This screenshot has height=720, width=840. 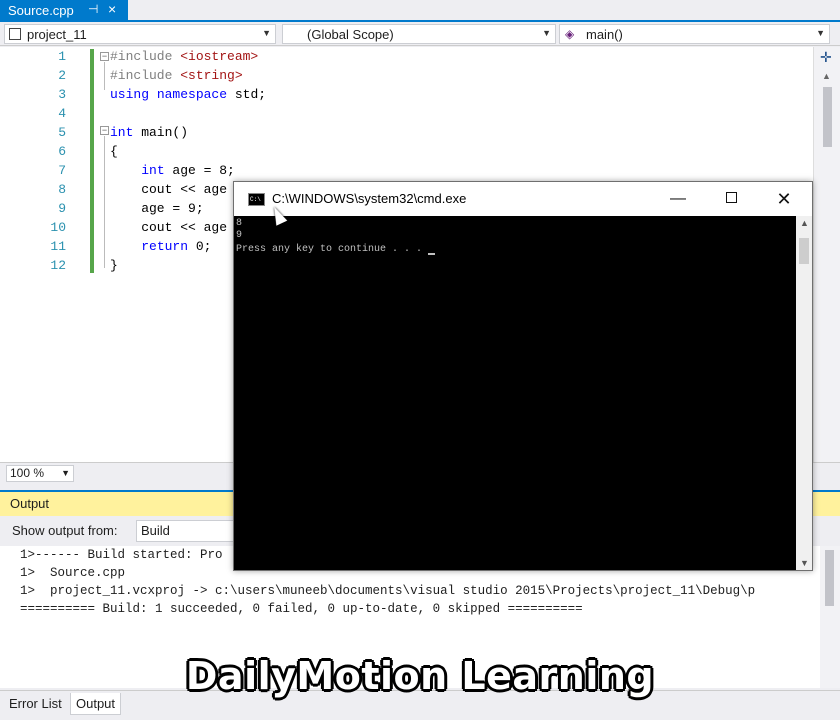 What do you see at coordinates (121, 555) in the screenshot?
I see `output-line: 1>------ Build started: Pro` at bounding box center [121, 555].